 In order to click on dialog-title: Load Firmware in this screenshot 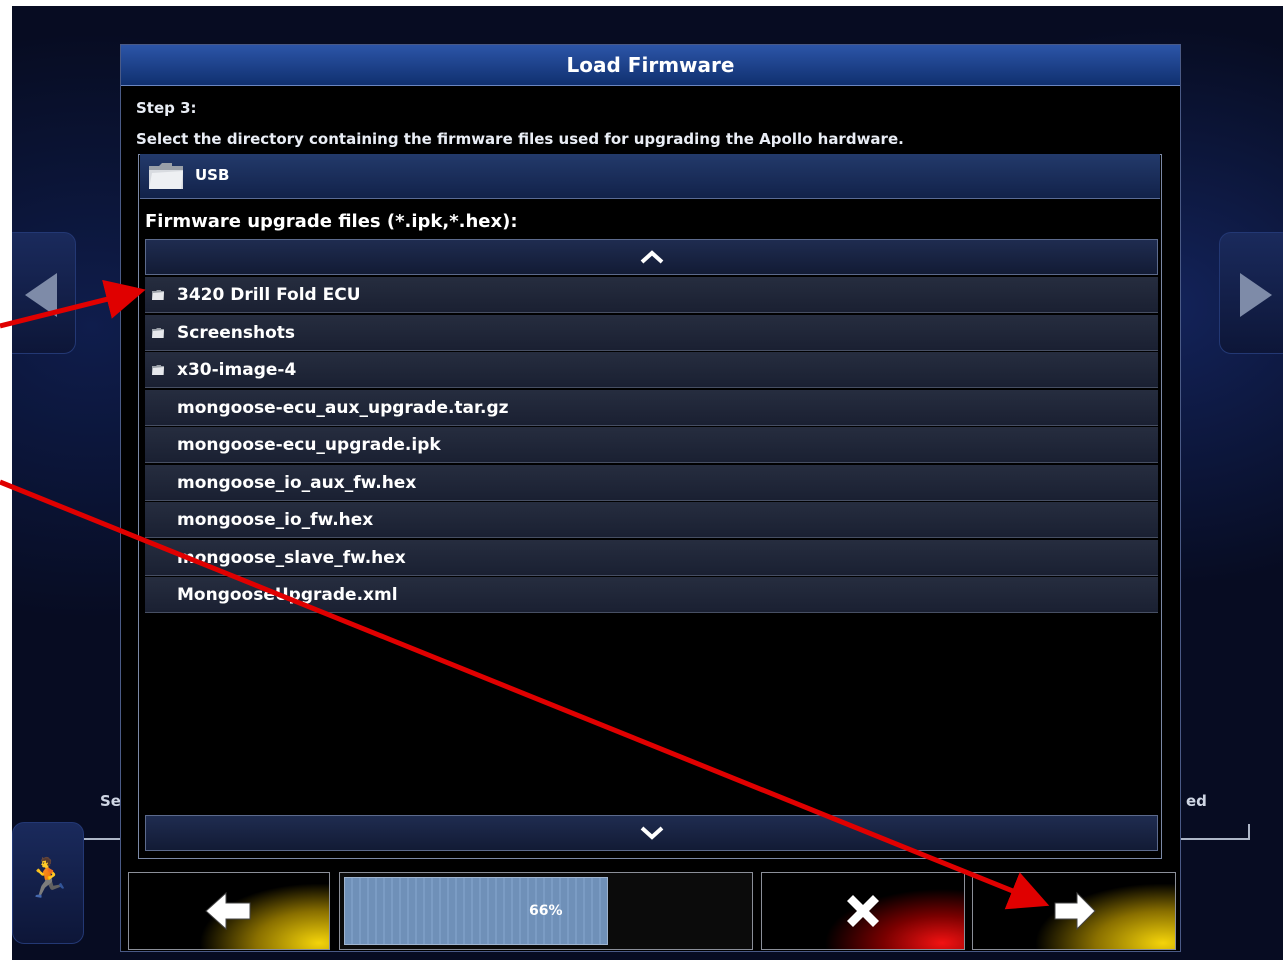, I will do `click(650, 65)`.